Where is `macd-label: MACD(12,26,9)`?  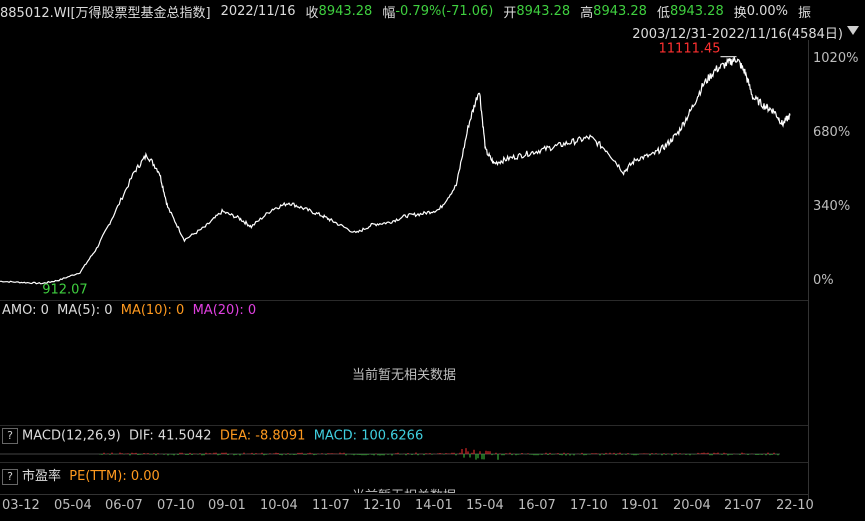 macd-label: MACD(12,26,9) is located at coordinates (71, 436).